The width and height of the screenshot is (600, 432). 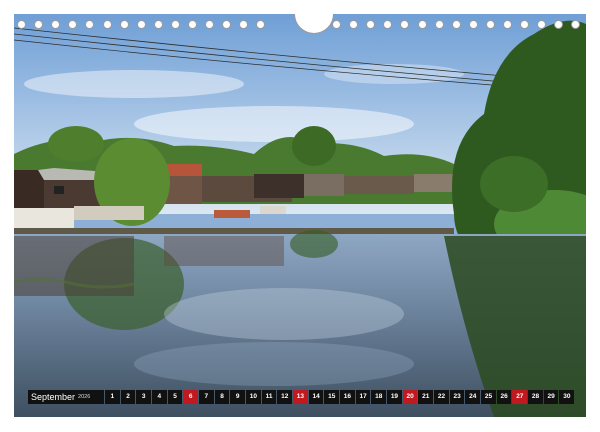 What do you see at coordinates (316, 397) in the screenshot?
I see `day-cell: 14` at bounding box center [316, 397].